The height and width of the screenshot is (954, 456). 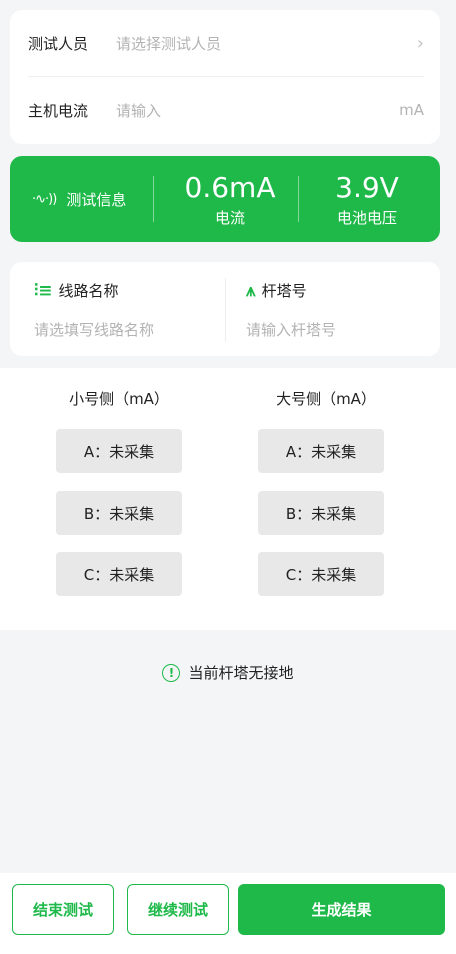 I want to click on bottom-action-bar: 结束测试 继续测试 生成结果, so click(x=228, y=913).